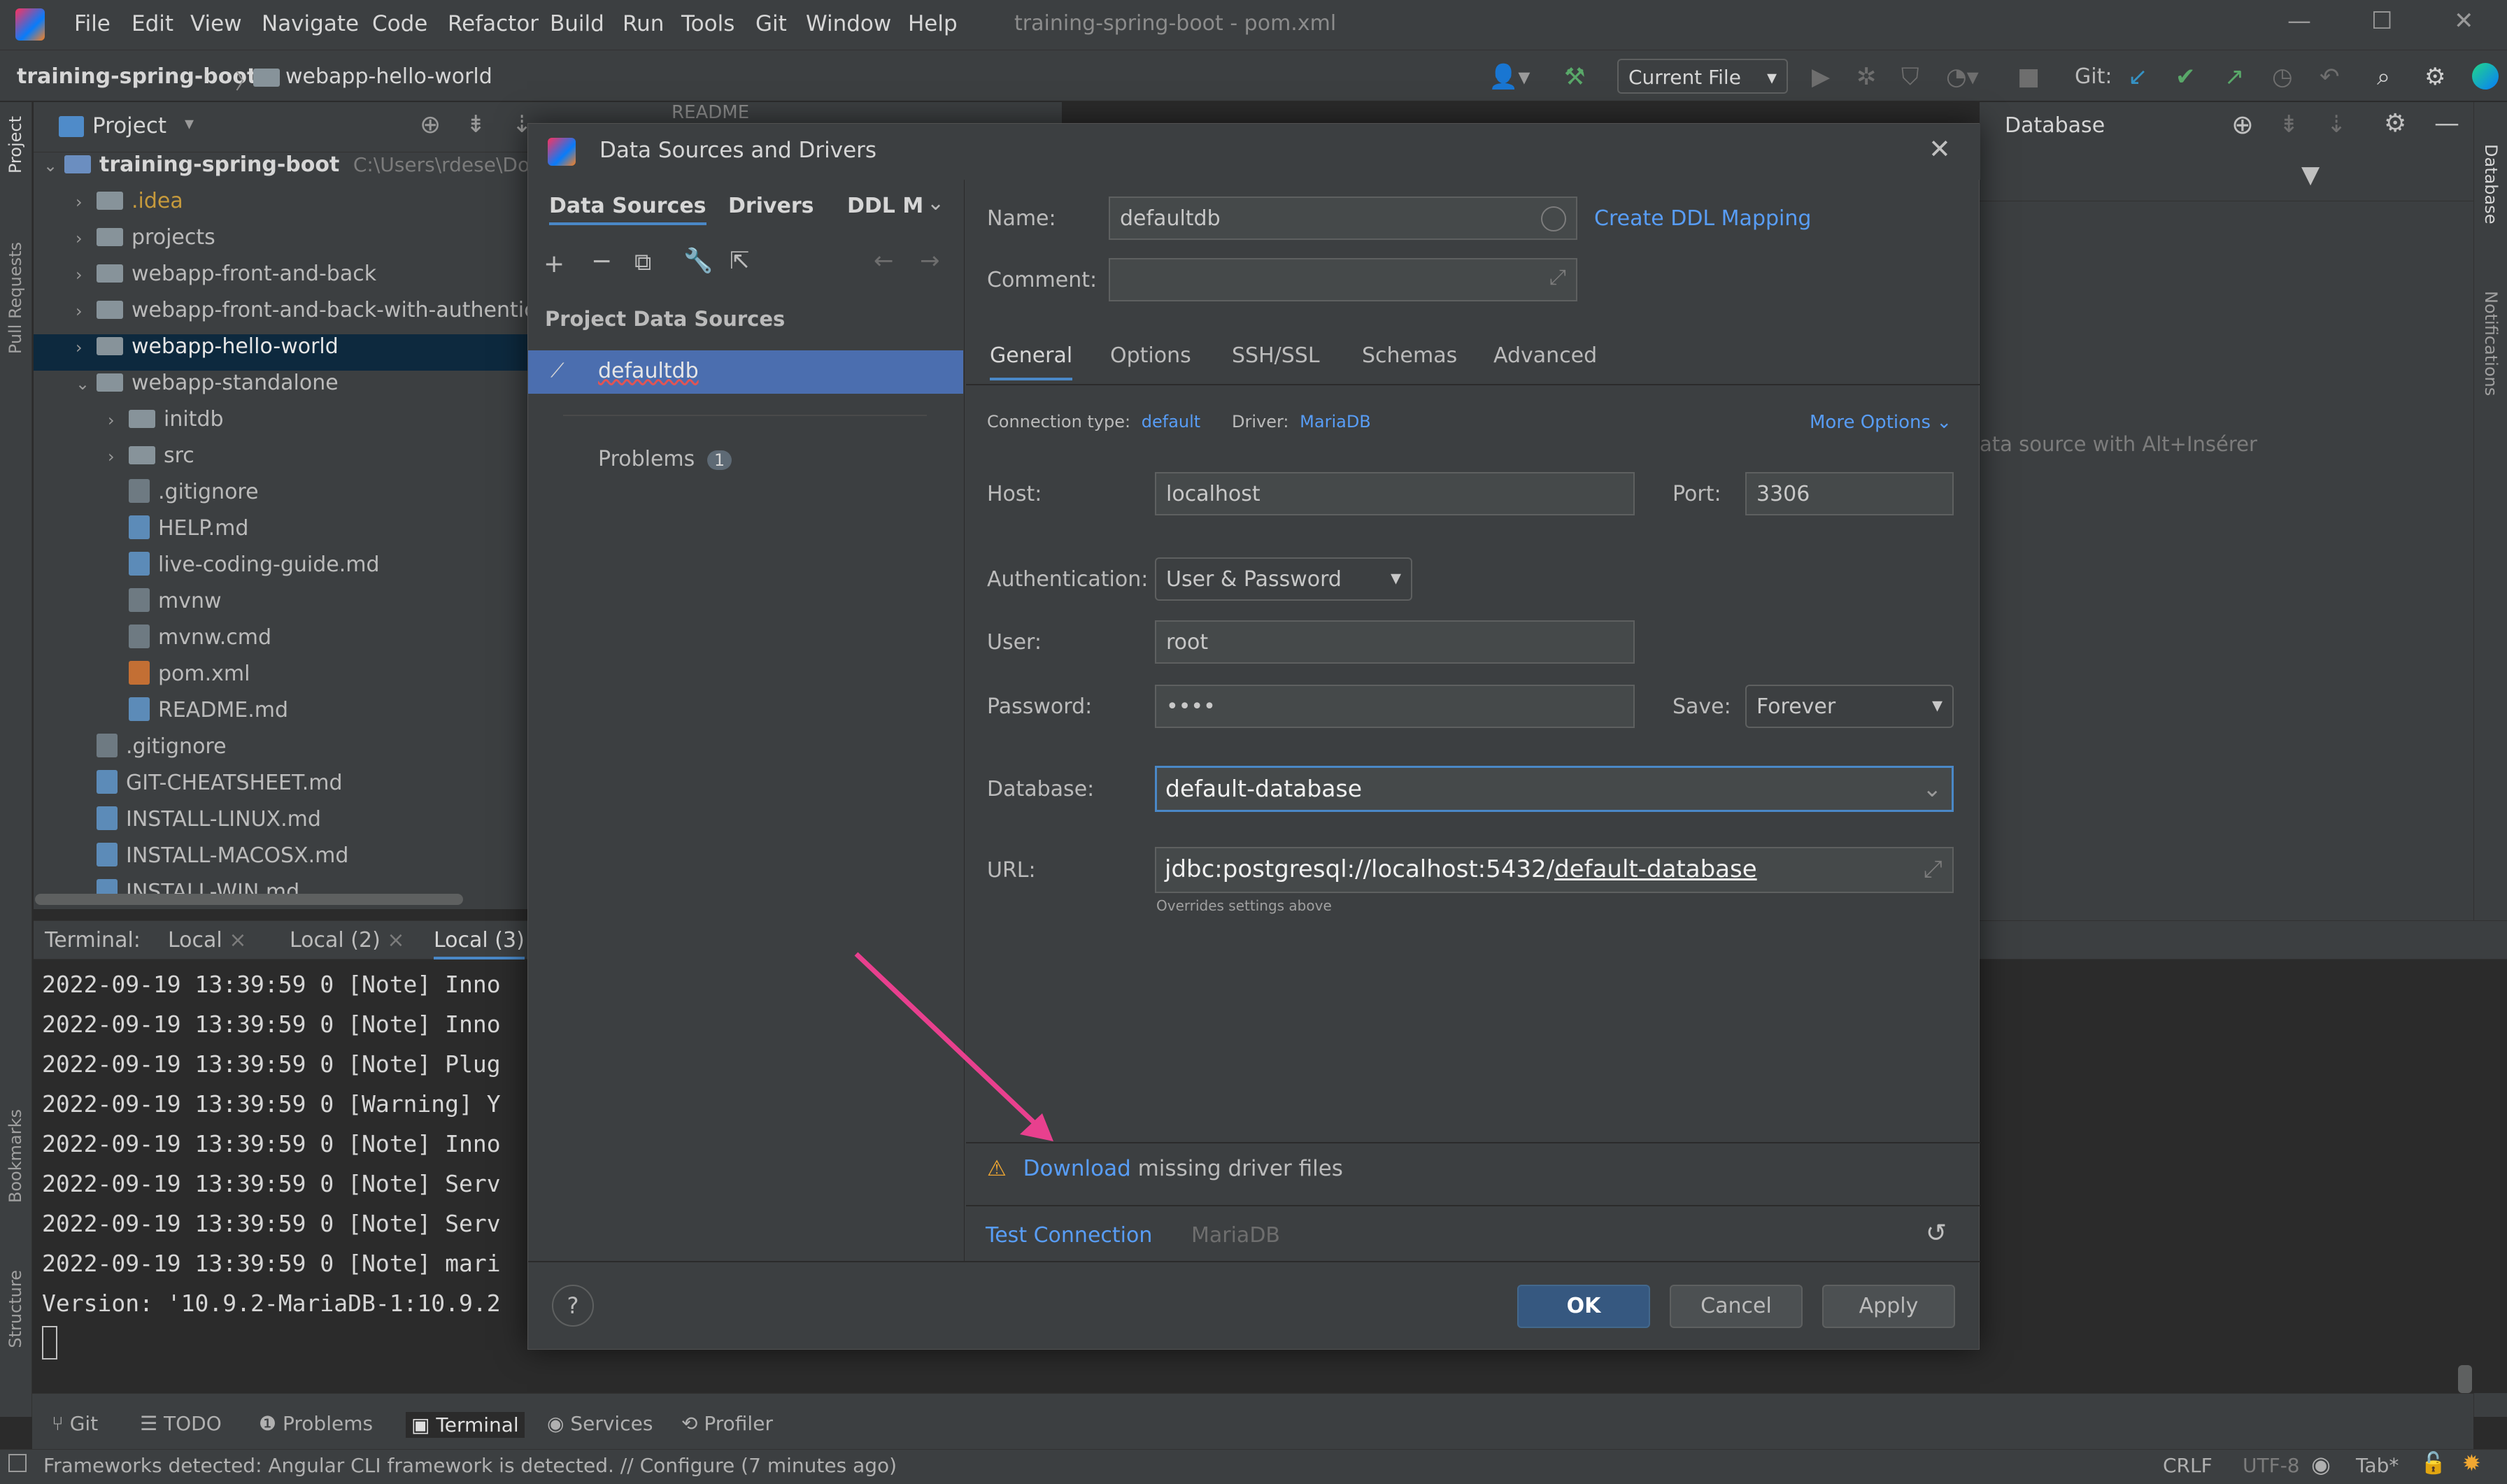  Describe the element at coordinates (212, 856) in the screenshot. I see `tree-item: INSTALL-MACOSX.md` at that location.